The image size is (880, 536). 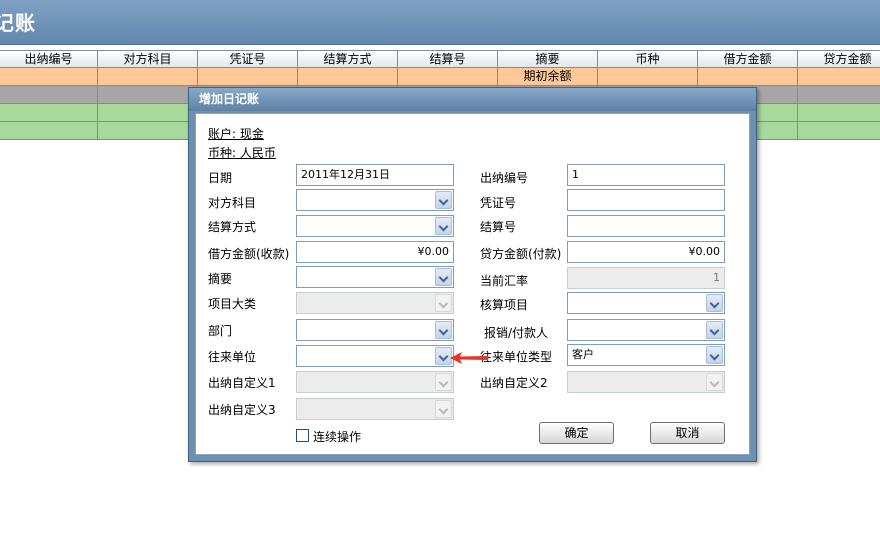 What do you see at coordinates (498, 203) in the screenshot?
I see `voucher-number-label: 凭证号` at bounding box center [498, 203].